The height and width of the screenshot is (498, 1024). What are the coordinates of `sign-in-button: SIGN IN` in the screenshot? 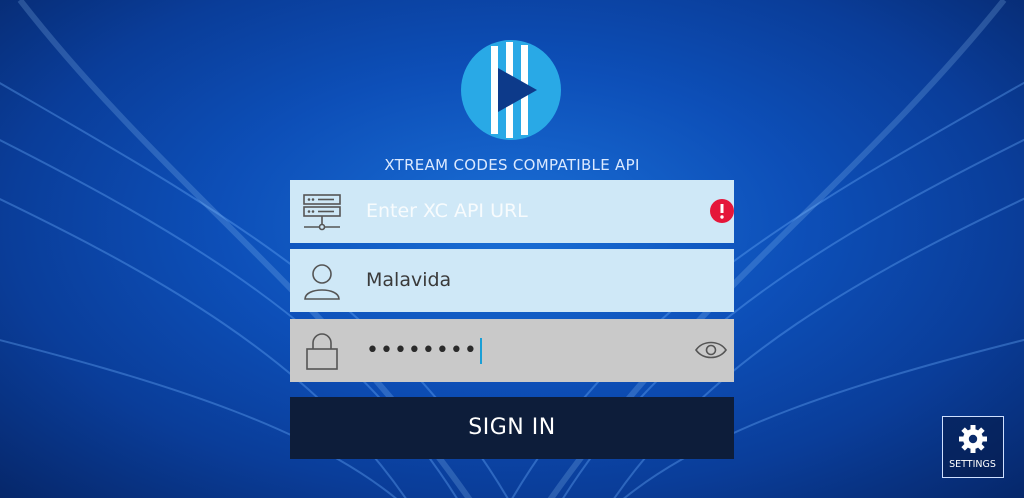 It's located at (512, 428).